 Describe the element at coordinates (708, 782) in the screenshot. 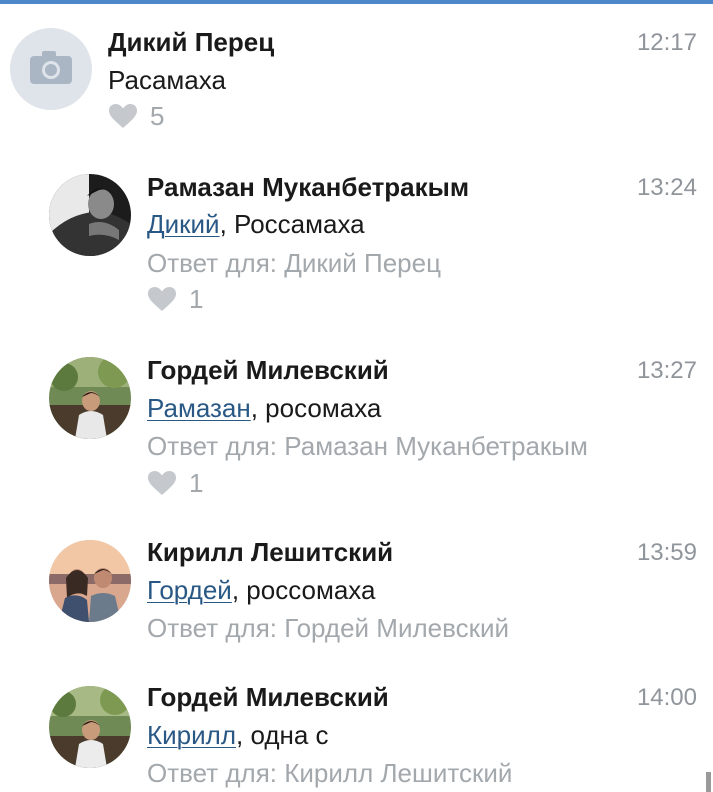

I see `scrollbar` at that location.